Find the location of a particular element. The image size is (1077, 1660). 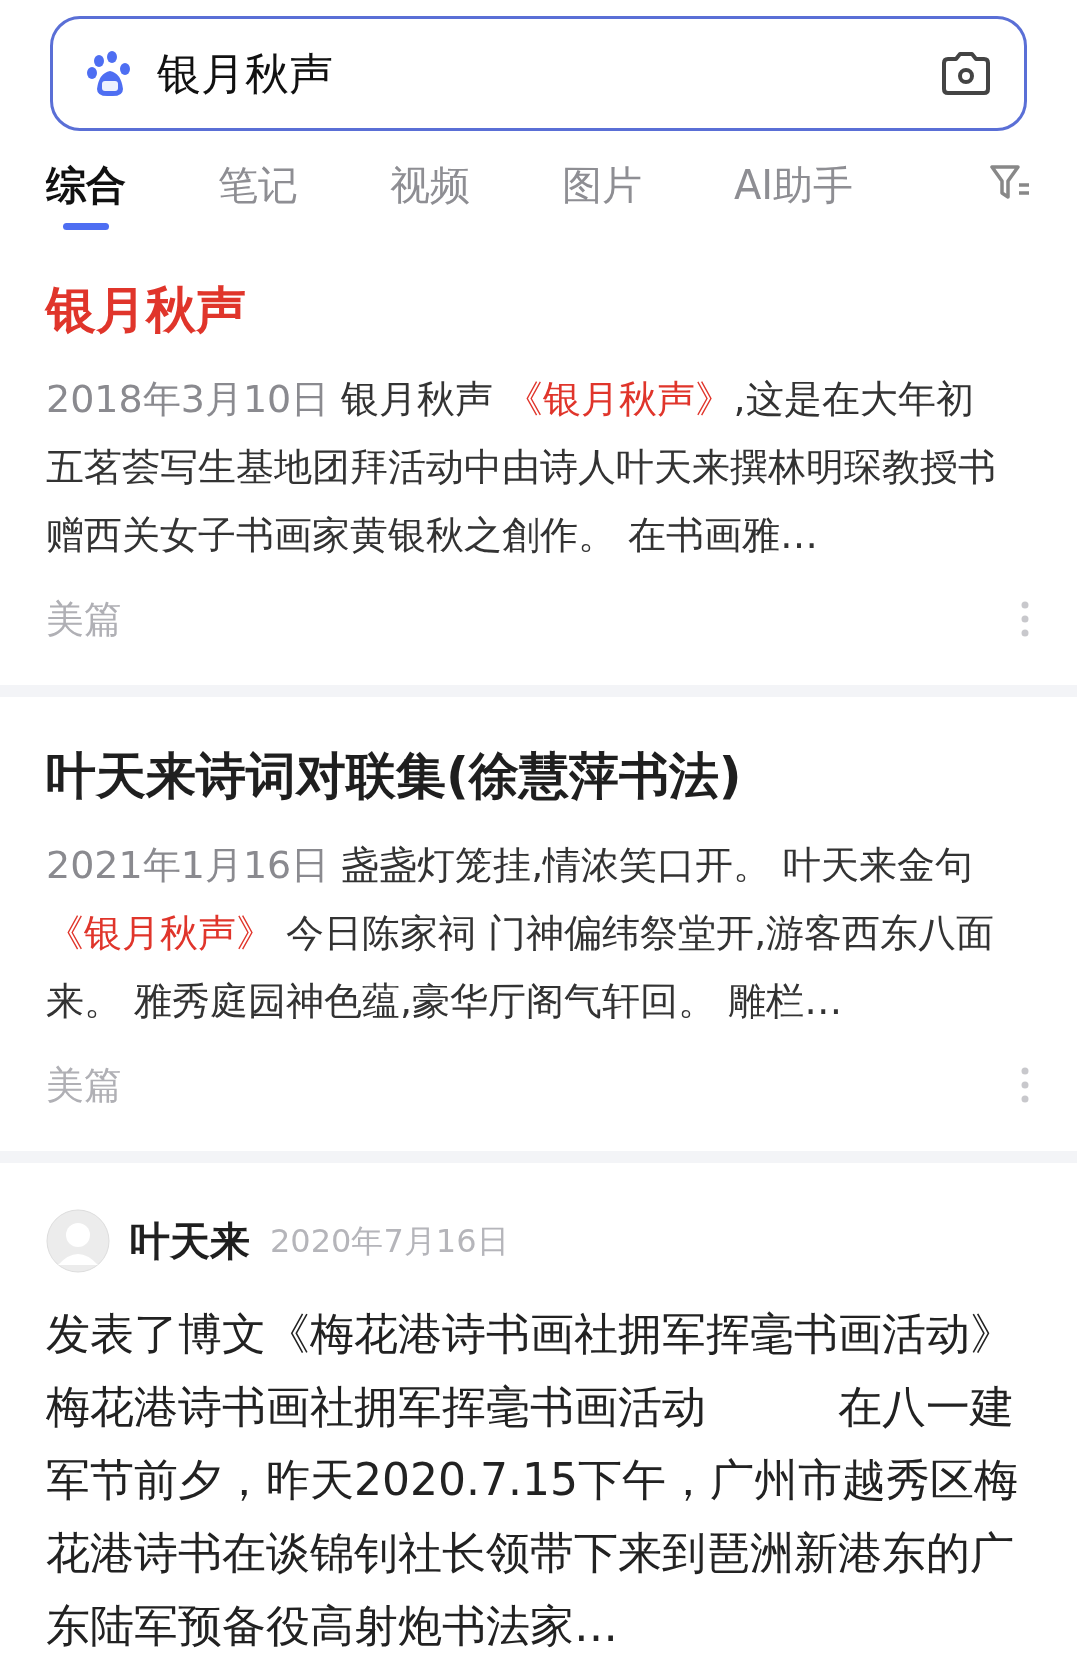

author-name: 叶天来 is located at coordinates (190, 1241).